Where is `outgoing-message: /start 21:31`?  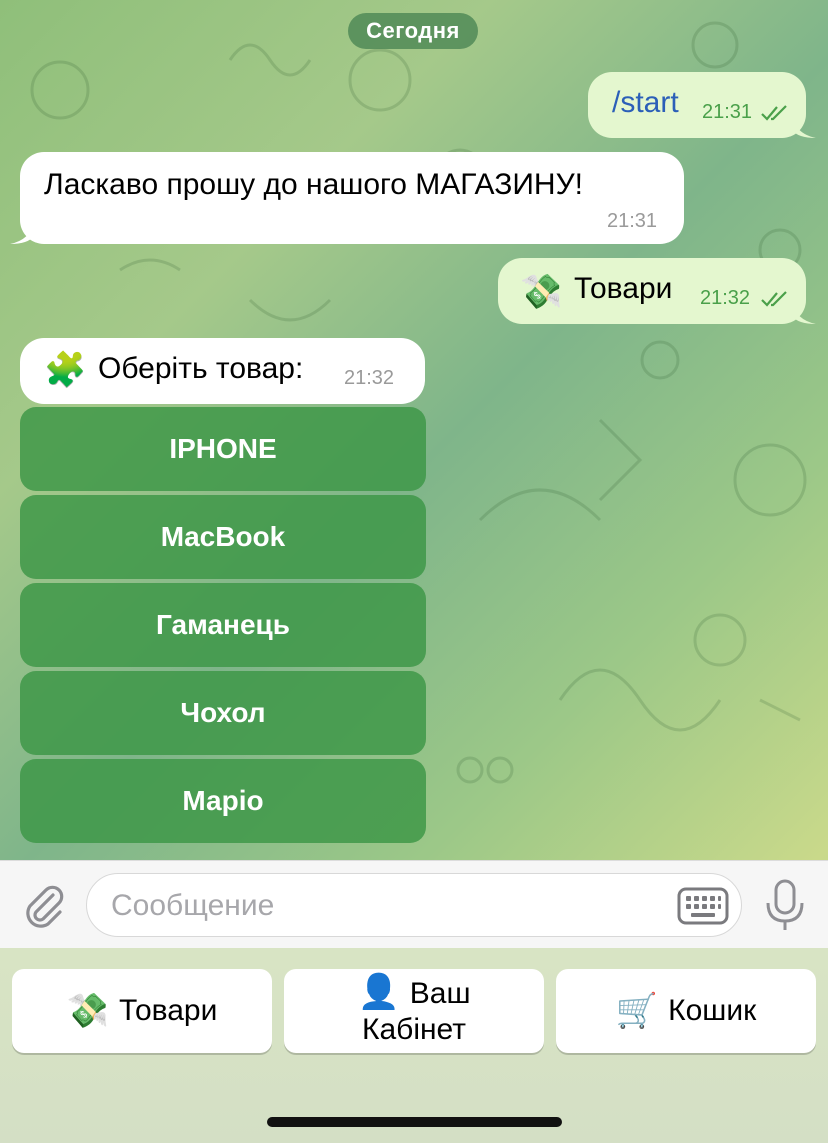 outgoing-message: /start 21:31 is located at coordinates (697, 105).